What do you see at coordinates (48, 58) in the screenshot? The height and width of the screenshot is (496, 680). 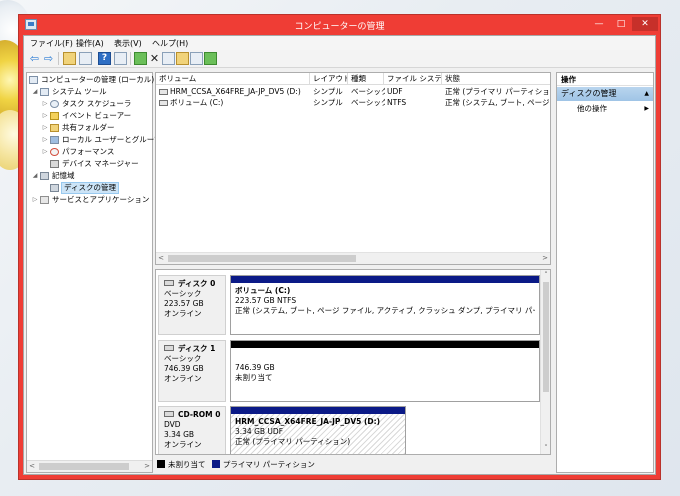 I see `forward-arrow-icon: ⇨` at bounding box center [48, 58].